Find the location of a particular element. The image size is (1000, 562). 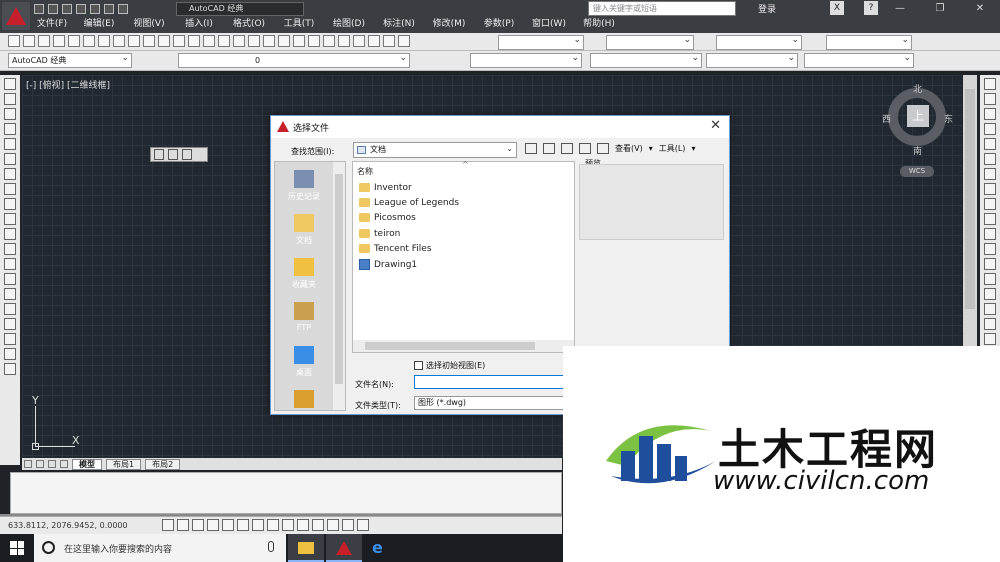

cut-icon is located at coordinates (134, 41).